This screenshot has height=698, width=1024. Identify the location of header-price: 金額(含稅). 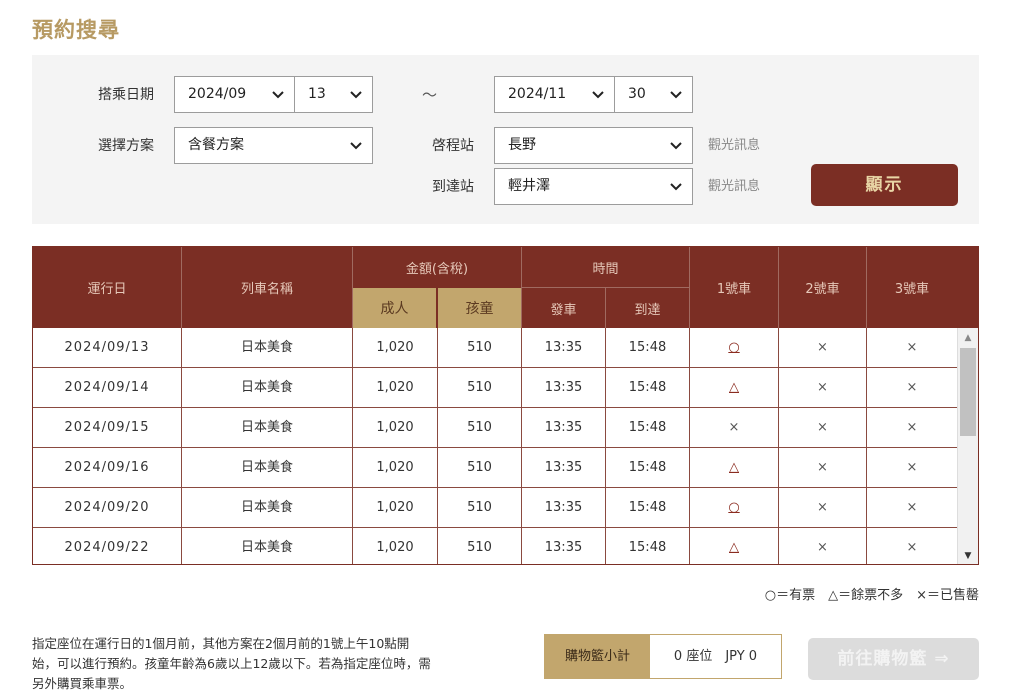
(437, 269).